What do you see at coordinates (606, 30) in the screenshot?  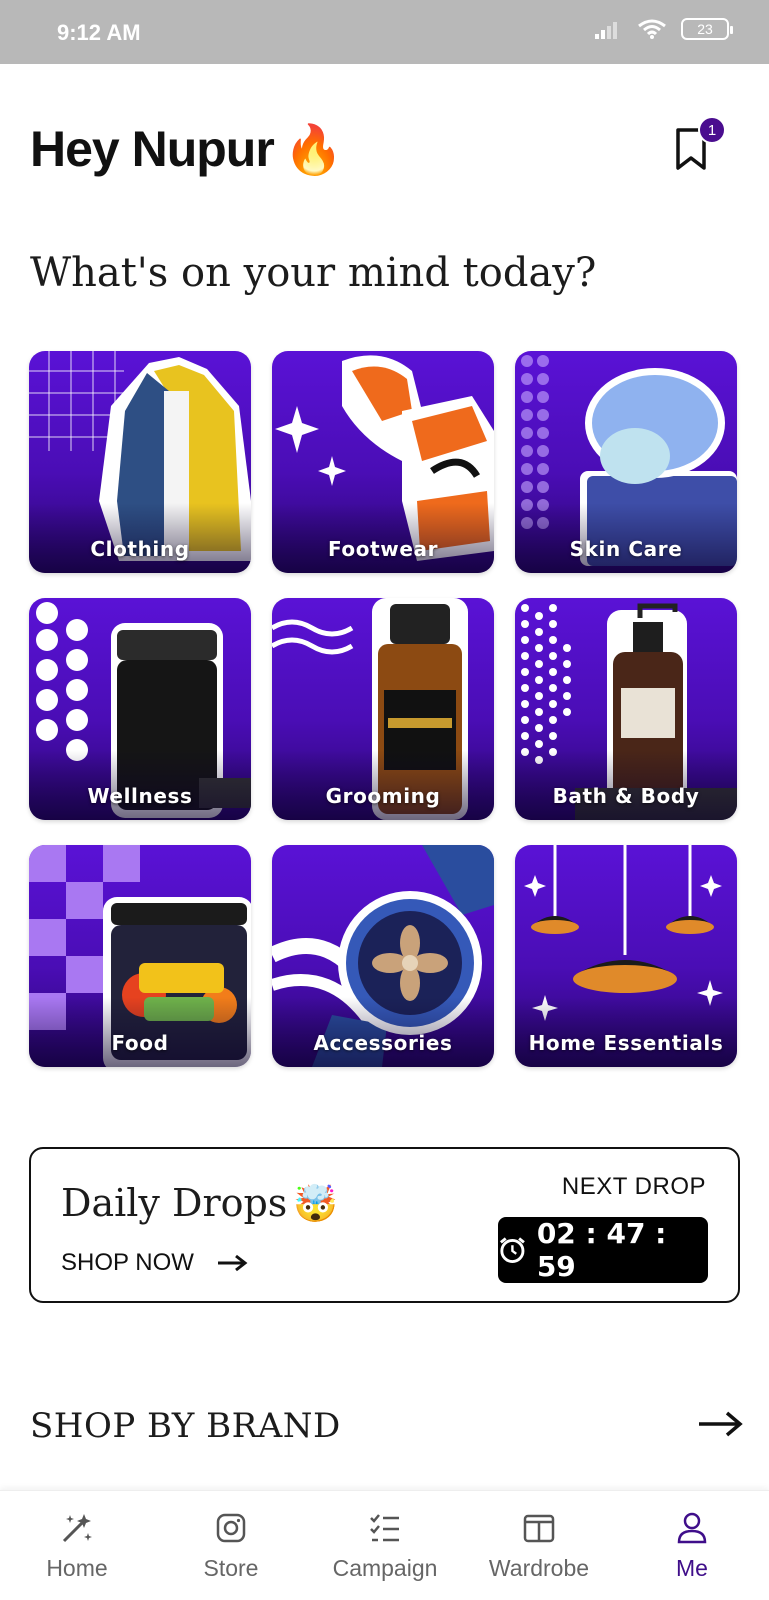 I see `signal-icon` at bounding box center [606, 30].